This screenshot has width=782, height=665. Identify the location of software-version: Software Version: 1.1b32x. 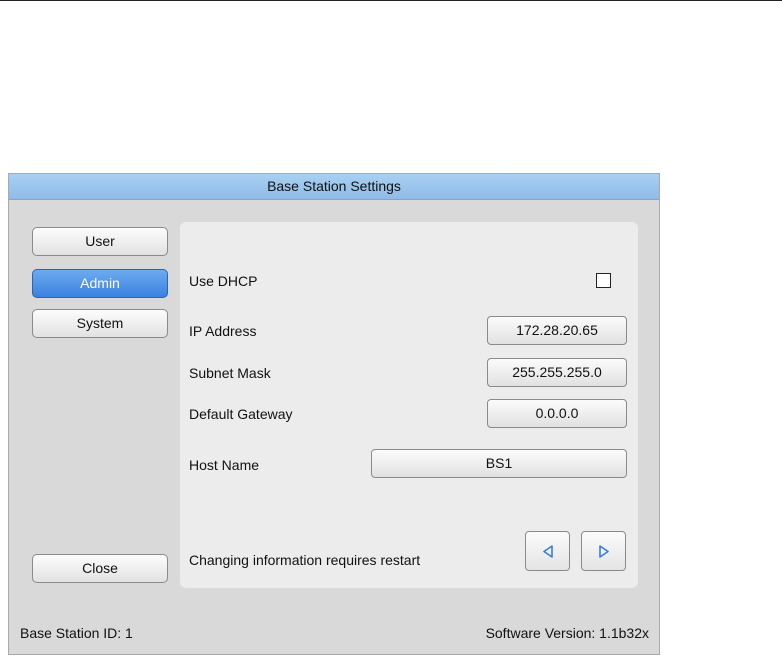
(567, 633).